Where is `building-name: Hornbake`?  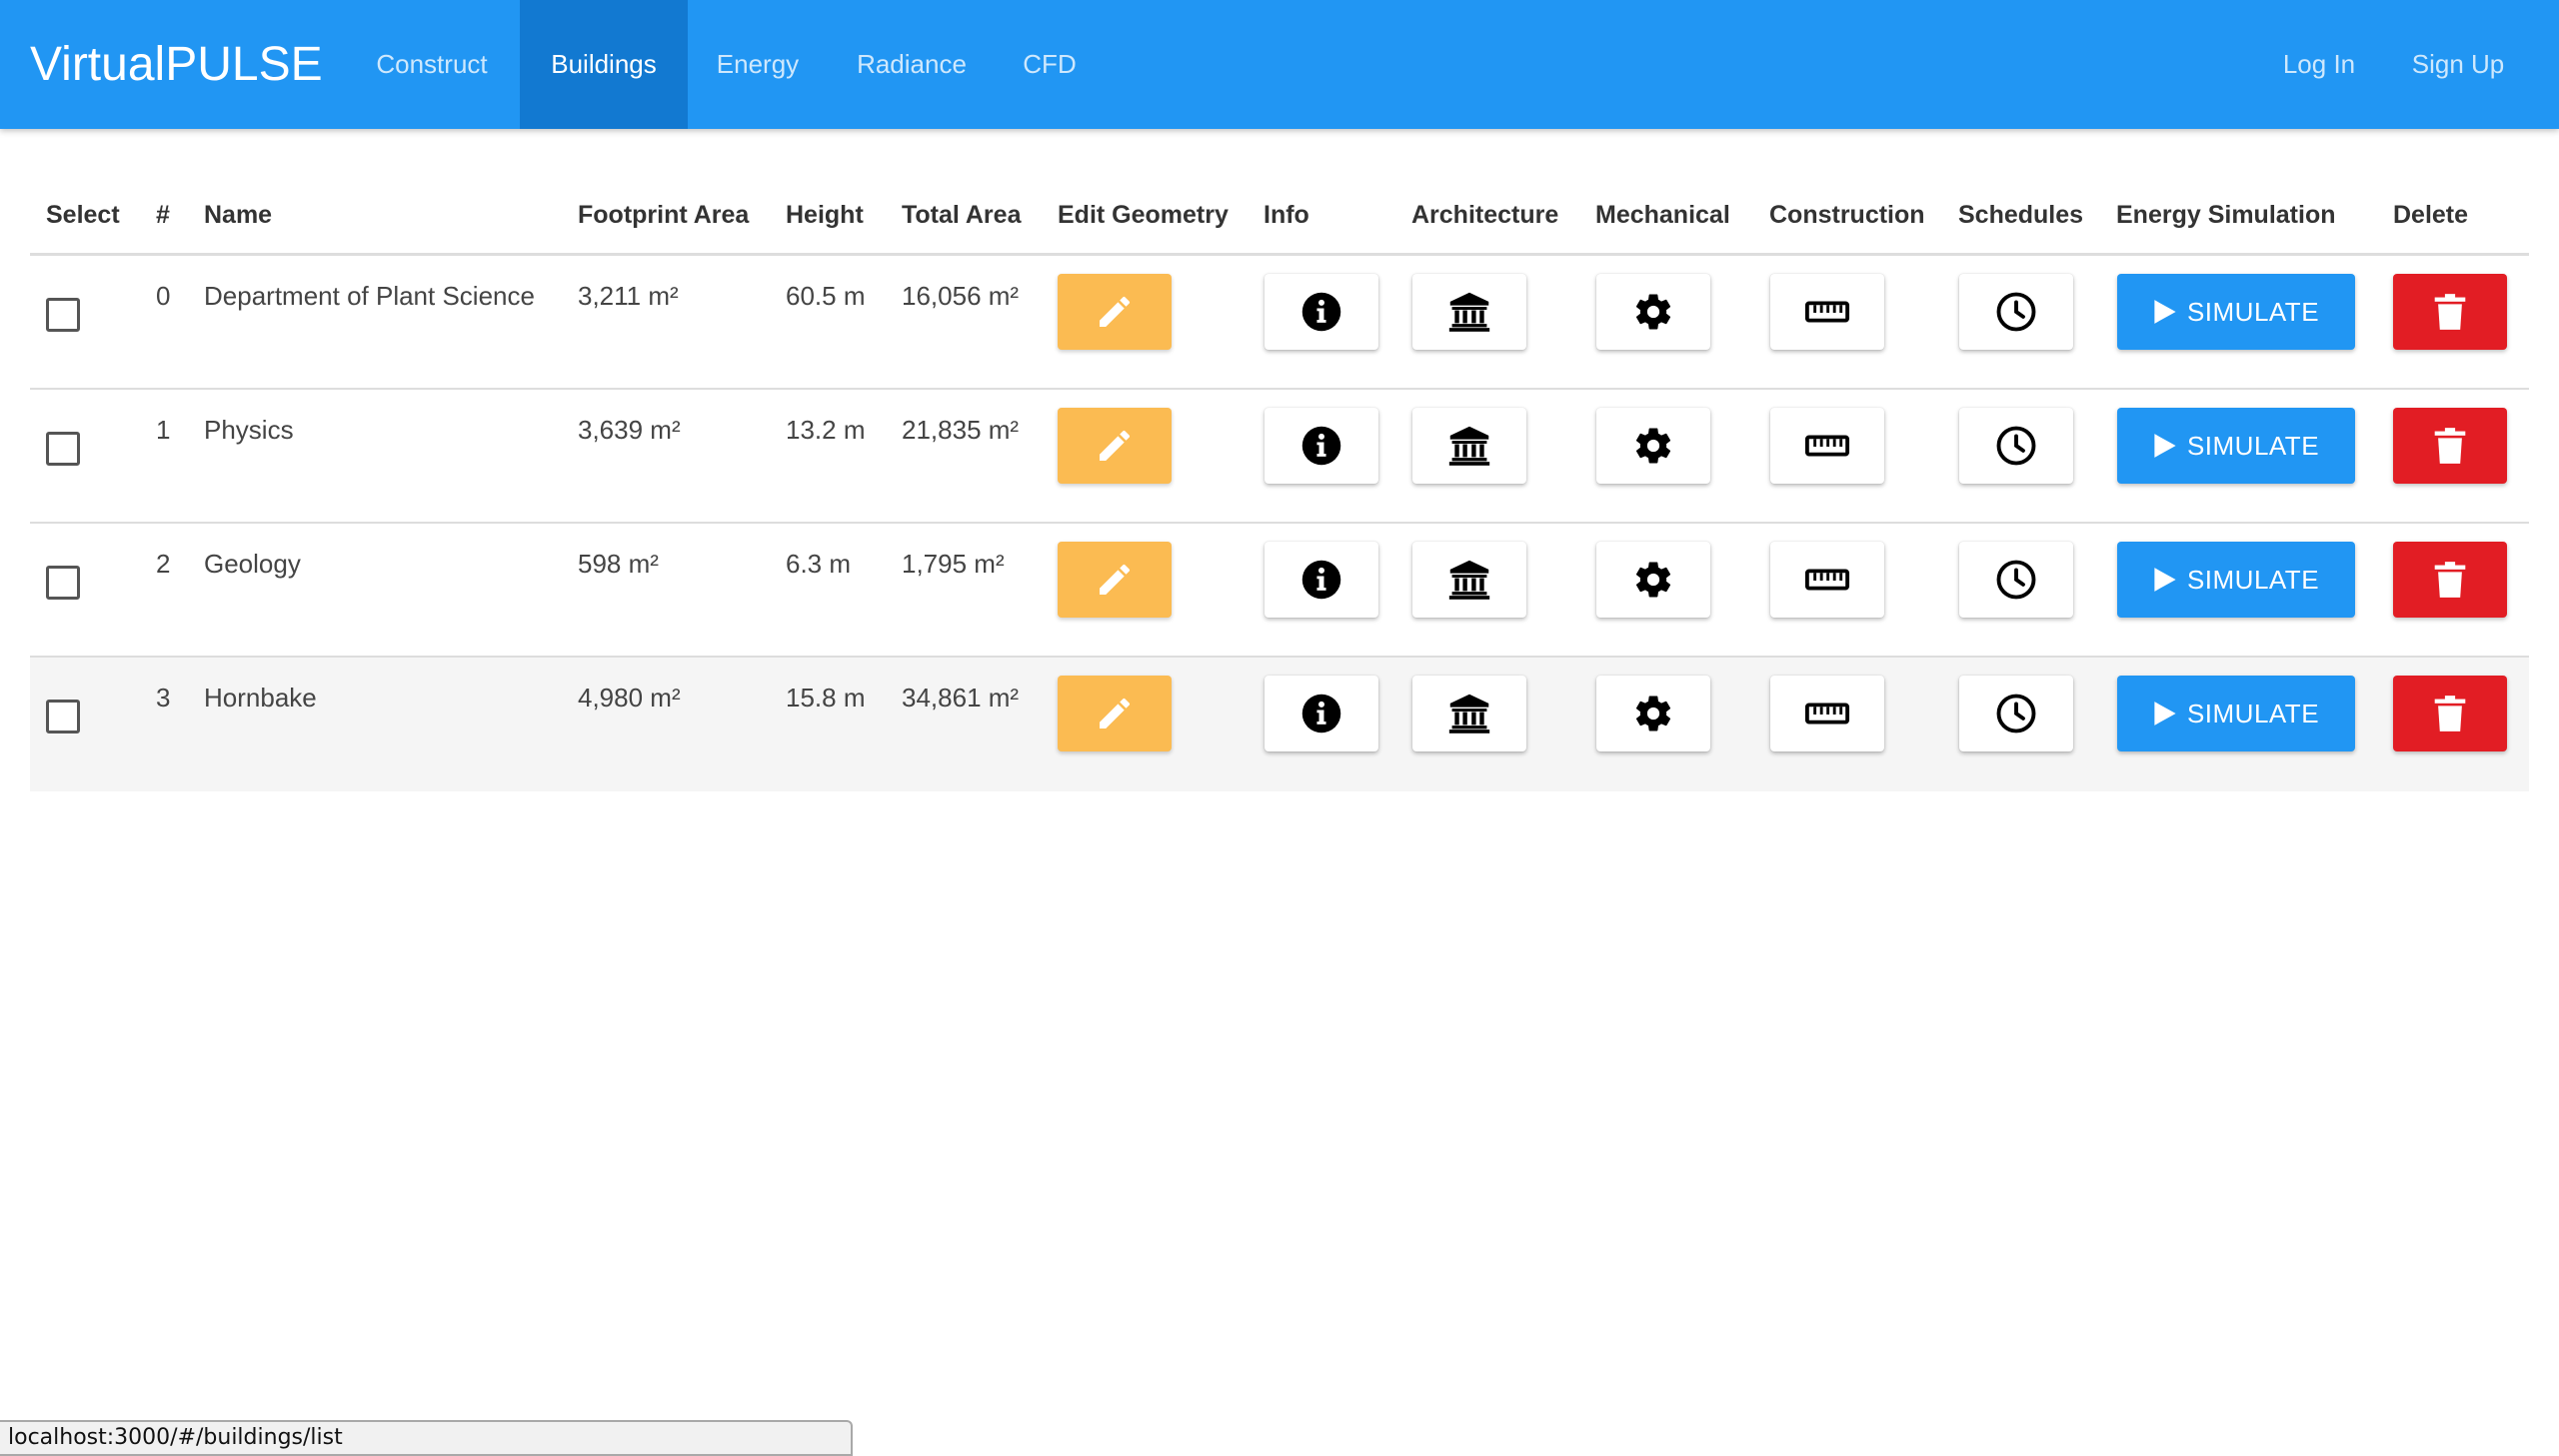 building-name: Hornbake is located at coordinates (260, 698).